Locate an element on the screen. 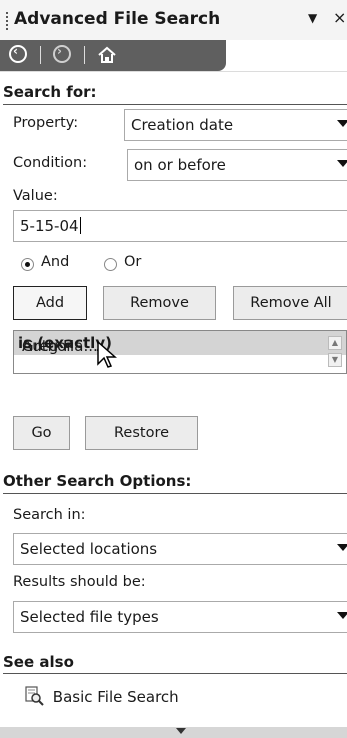  grip-handle-icon is located at coordinates (8, 21).